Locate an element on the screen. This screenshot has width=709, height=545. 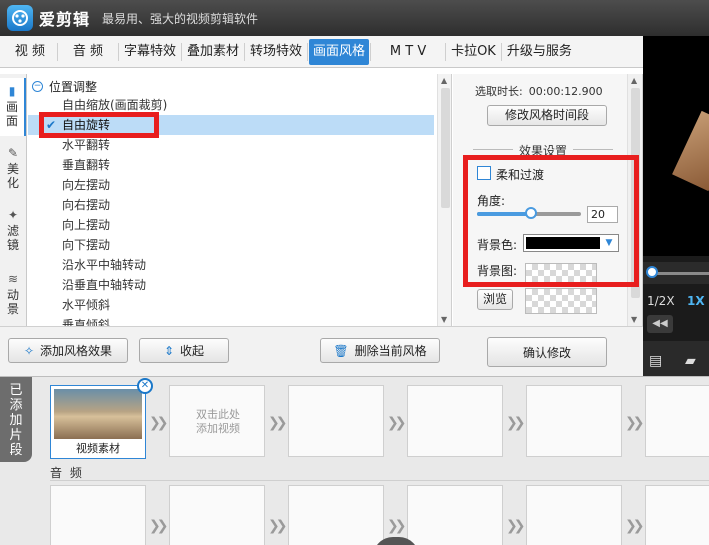
added-clips-char: 段 is located at coordinates (16, 450).